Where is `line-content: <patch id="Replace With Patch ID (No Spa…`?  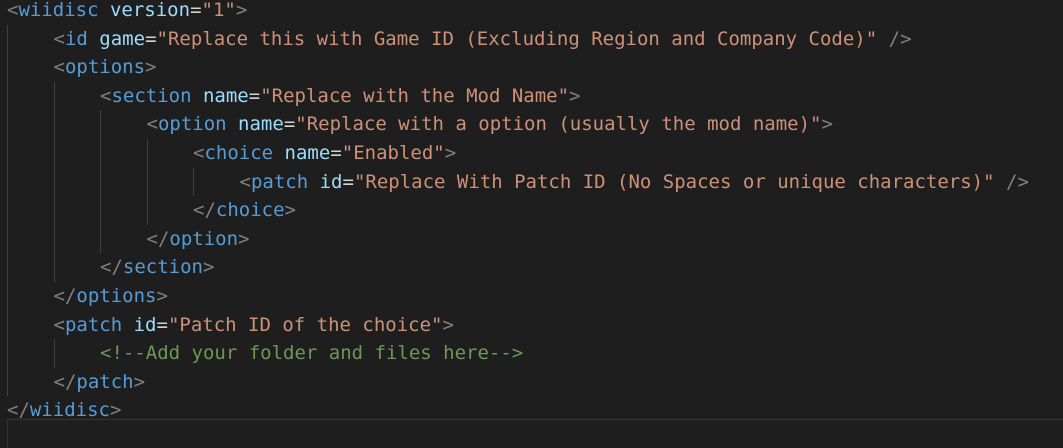 line-content: <patch id="Replace With Patch ID (No Spa… is located at coordinates (634, 182).